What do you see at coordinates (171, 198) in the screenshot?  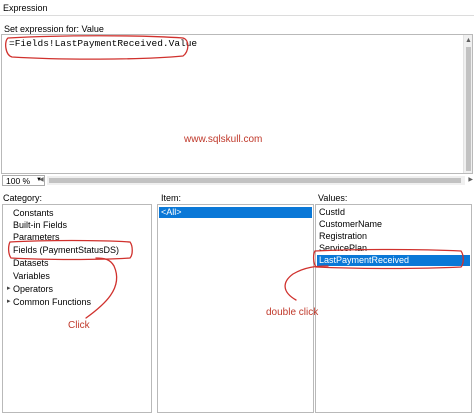 I see `item-label: Item:` at bounding box center [171, 198].